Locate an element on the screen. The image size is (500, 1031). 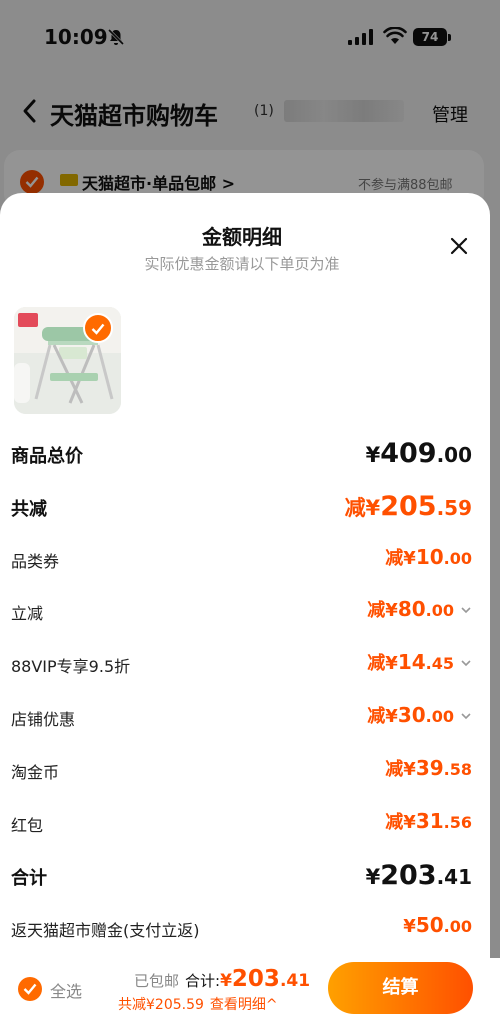
row-label: 商品总价 is located at coordinates (47, 456).